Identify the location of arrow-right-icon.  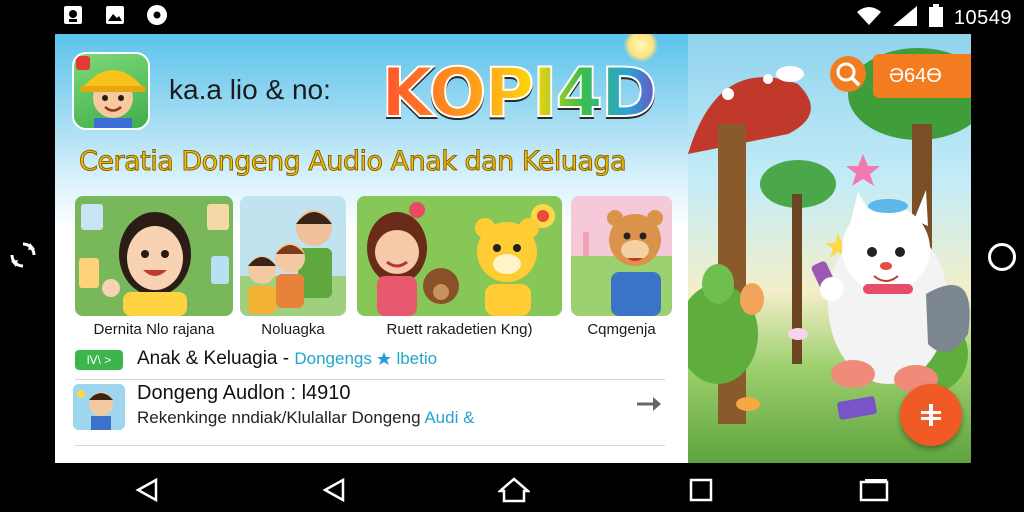
(649, 404).